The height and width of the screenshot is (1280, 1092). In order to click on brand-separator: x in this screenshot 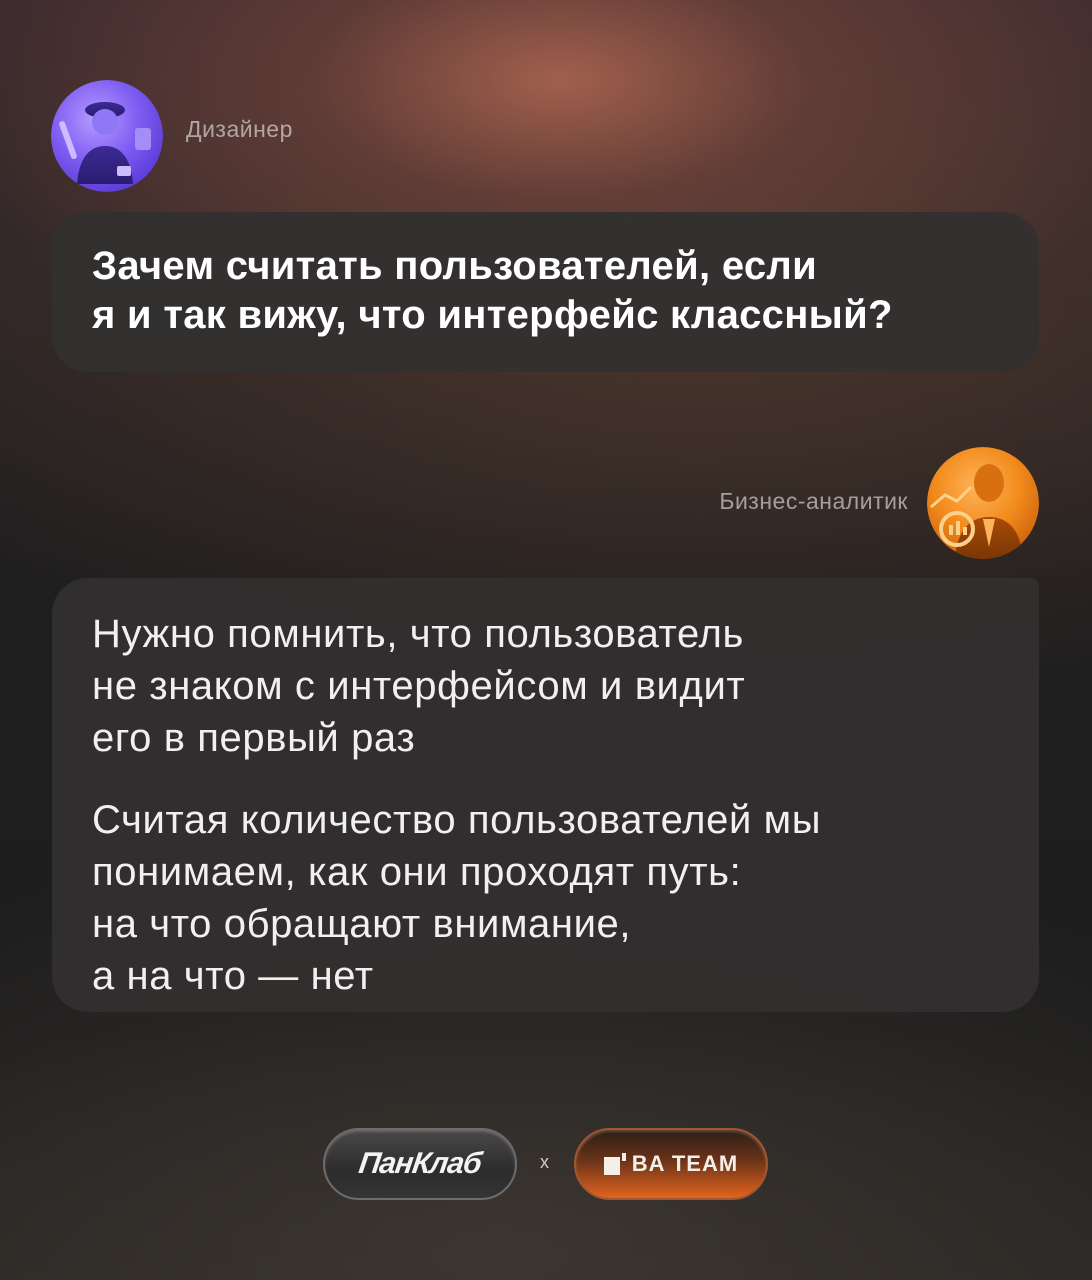, I will do `click(544, 1162)`.